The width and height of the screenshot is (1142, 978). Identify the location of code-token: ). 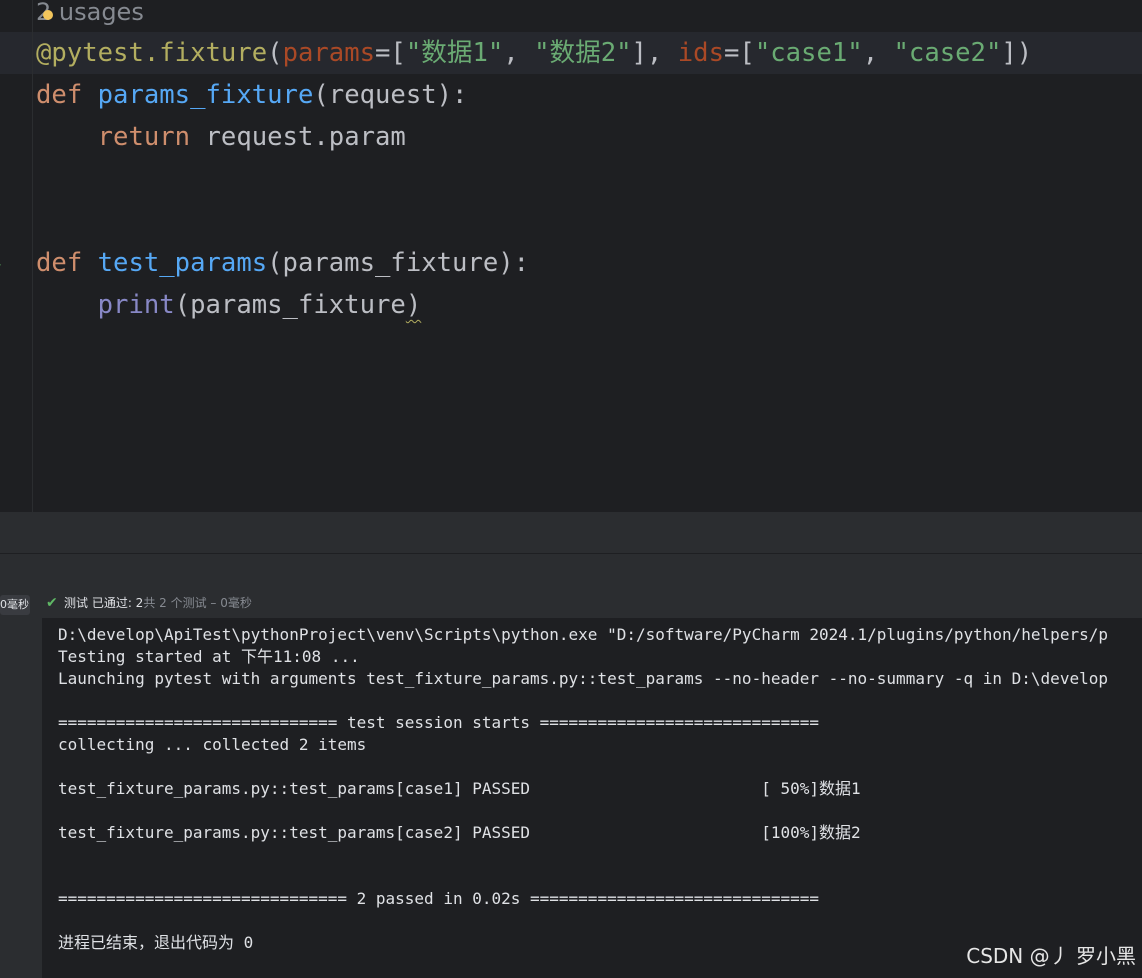
(413, 305).